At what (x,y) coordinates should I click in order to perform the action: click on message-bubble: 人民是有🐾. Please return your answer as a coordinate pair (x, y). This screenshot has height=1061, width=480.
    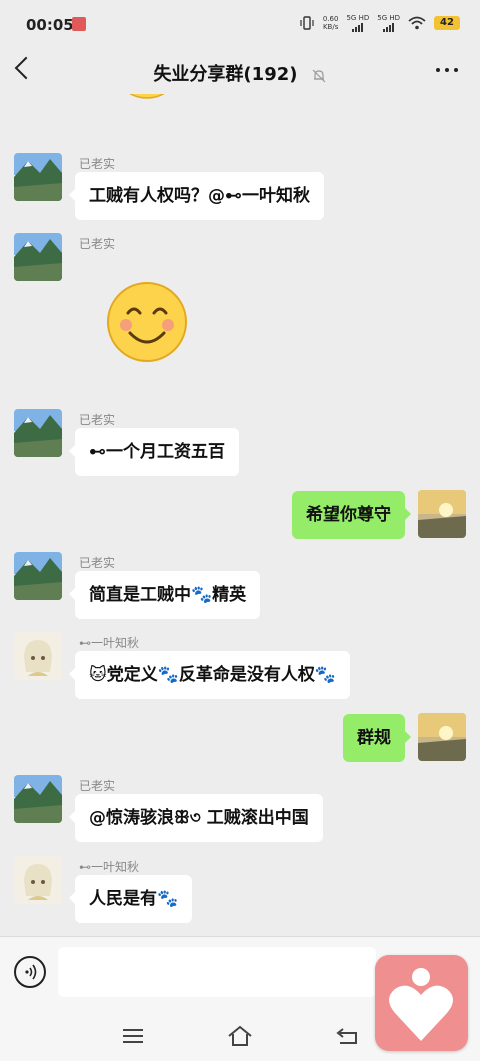
    Looking at the image, I should click on (130, 899).